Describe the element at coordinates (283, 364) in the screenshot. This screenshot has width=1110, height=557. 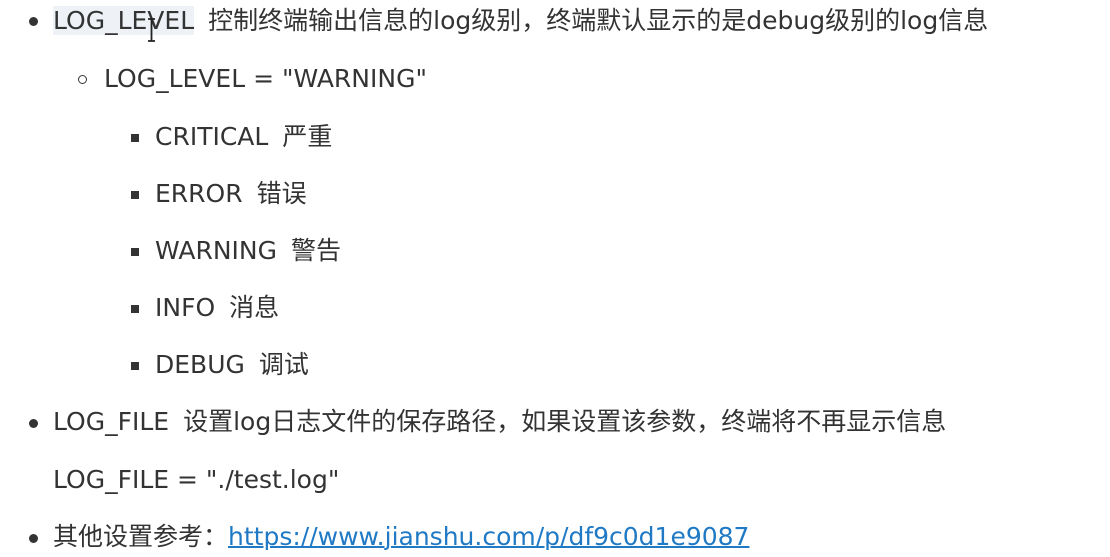
I see `level-meaning: 调试` at that location.